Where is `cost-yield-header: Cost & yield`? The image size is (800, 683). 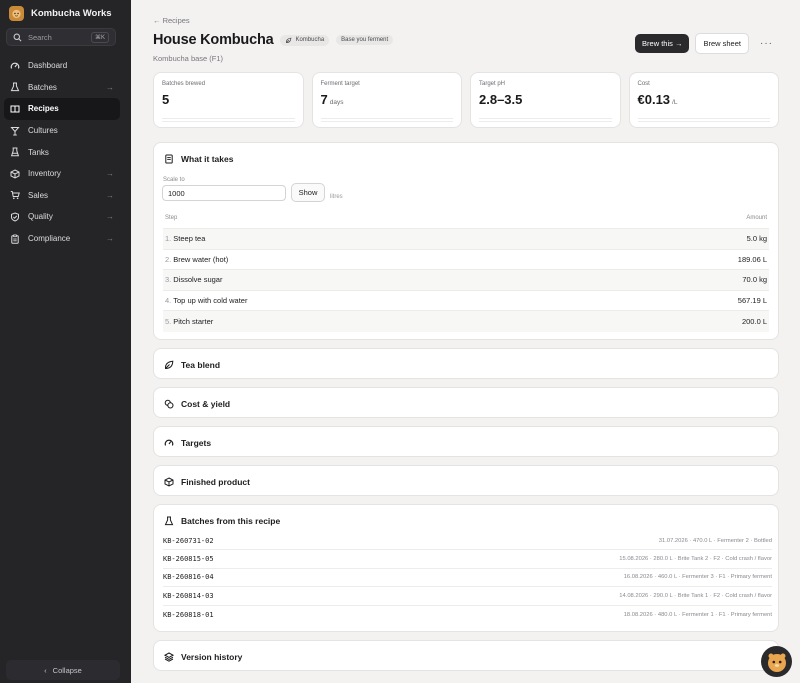 cost-yield-header: Cost & yield is located at coordinates (466, 403).